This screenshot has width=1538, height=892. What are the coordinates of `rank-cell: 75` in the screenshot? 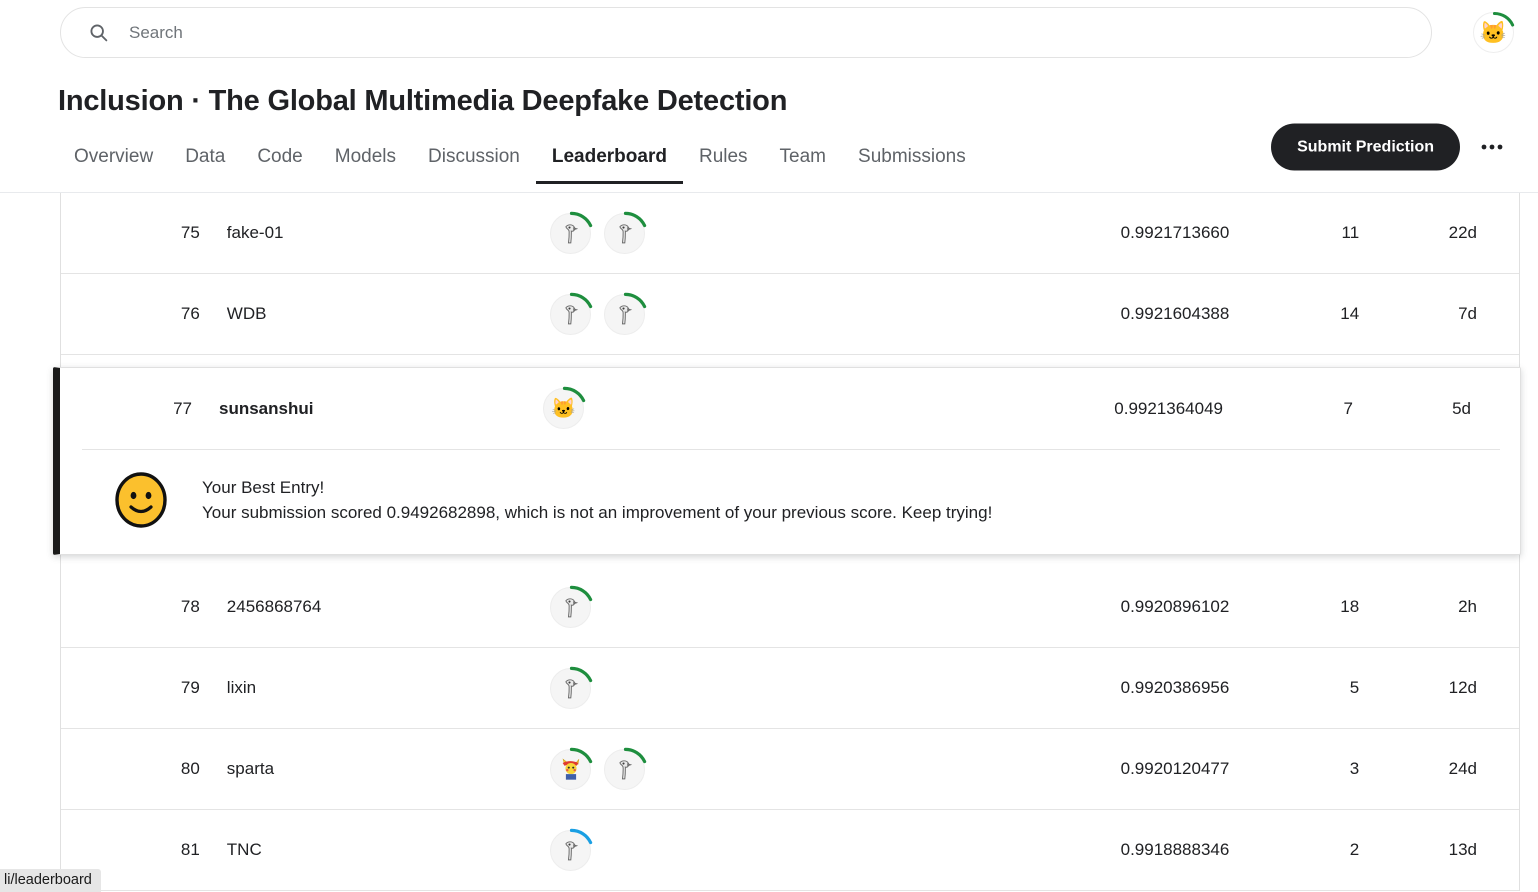 It's located at (190, 232).